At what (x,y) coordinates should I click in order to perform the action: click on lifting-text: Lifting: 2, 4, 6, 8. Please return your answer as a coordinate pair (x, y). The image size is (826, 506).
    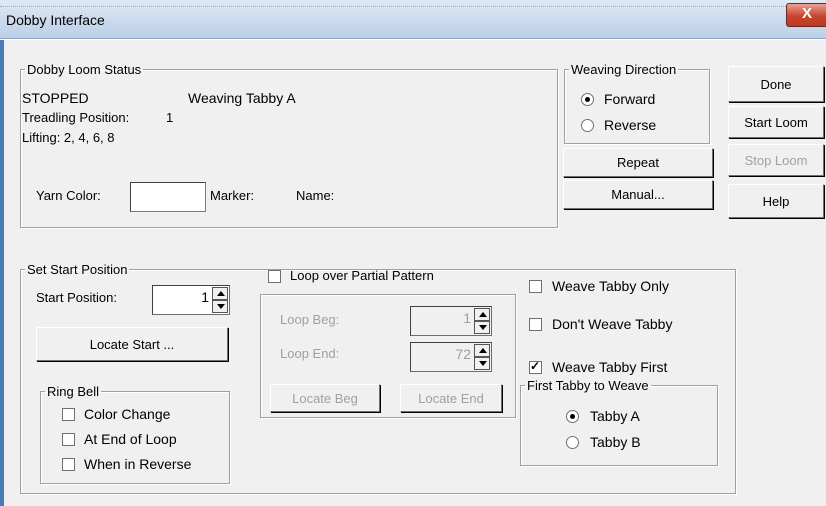
    Looking at the image, I should click on (68, 137).